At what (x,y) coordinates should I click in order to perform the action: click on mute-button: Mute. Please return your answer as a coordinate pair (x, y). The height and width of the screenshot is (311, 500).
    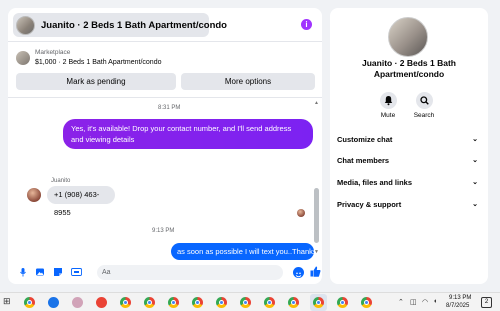
    Looking at the image, I should click on (388, 105).